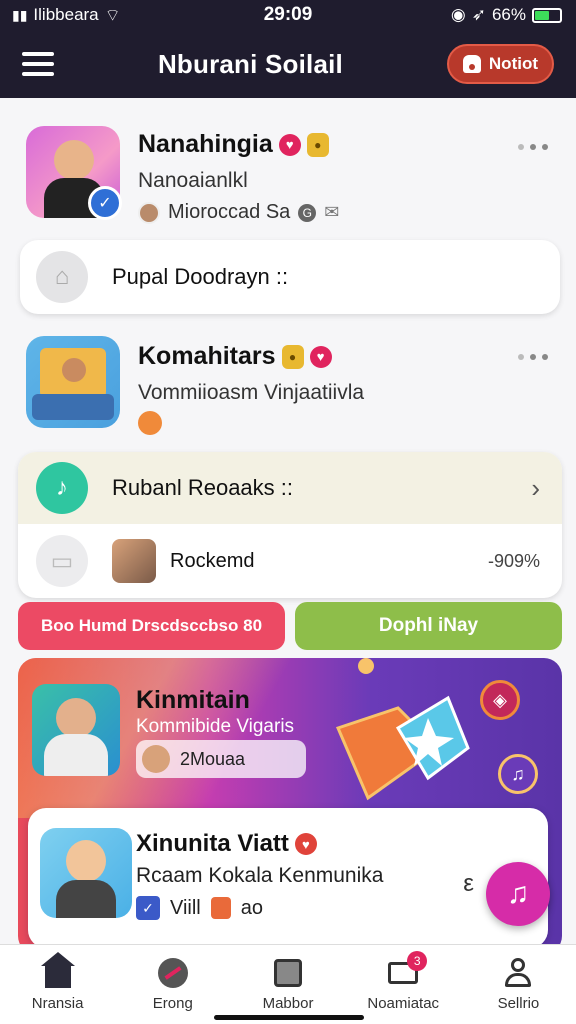  Describe the element at coordinates (513, 560) in the screenshot. I see `playlist-row-value: -909%` at that location.